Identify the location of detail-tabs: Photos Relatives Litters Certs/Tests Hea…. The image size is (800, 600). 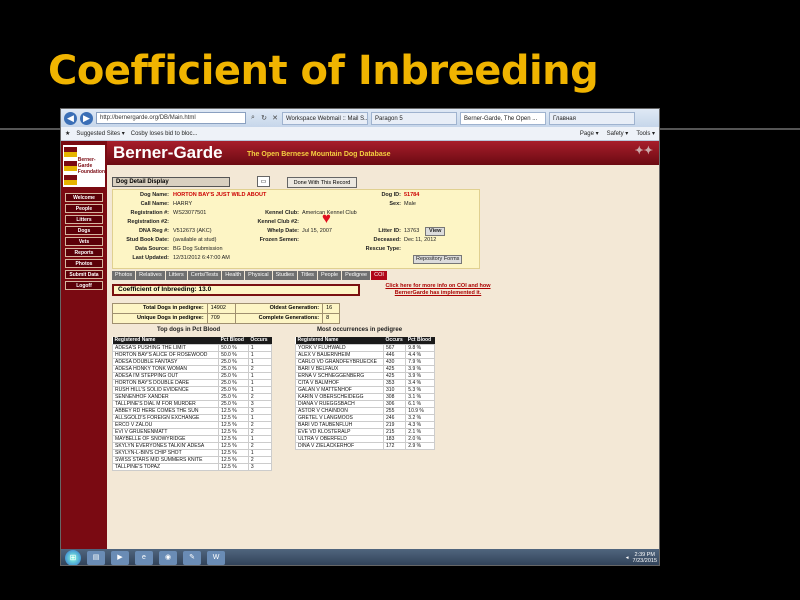
(296, 275).